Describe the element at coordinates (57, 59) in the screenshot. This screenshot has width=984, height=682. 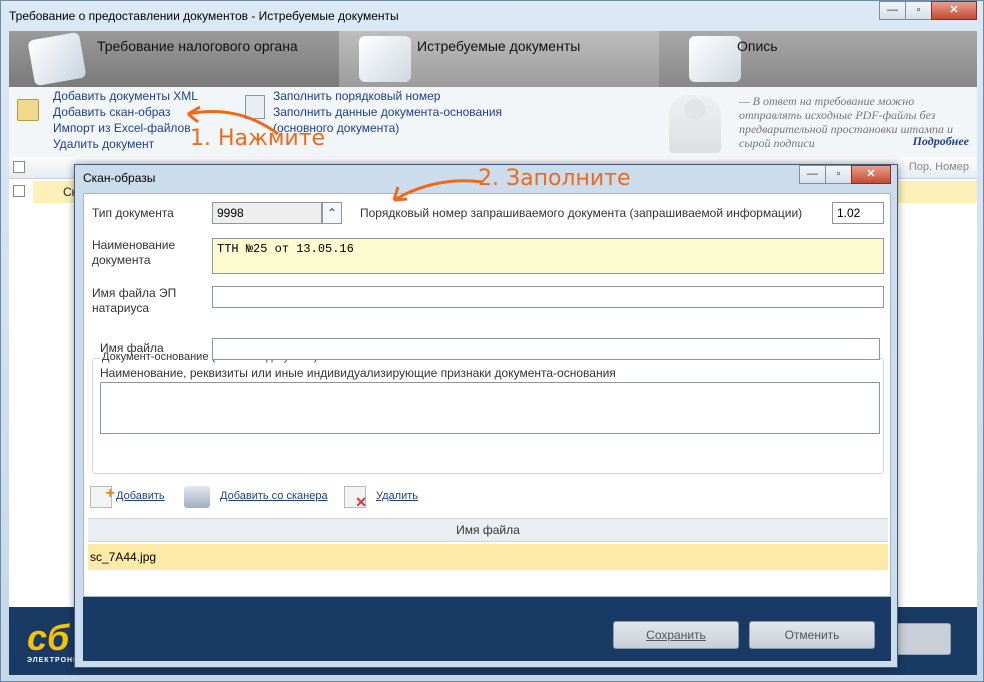
I see `tax-request-icon` at that location.